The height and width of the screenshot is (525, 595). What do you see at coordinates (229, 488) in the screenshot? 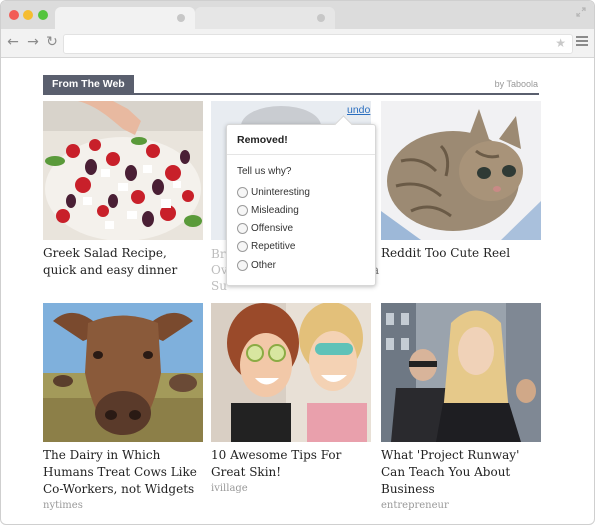
I see `card-source: ivillage` at bounding box center [229, 488].